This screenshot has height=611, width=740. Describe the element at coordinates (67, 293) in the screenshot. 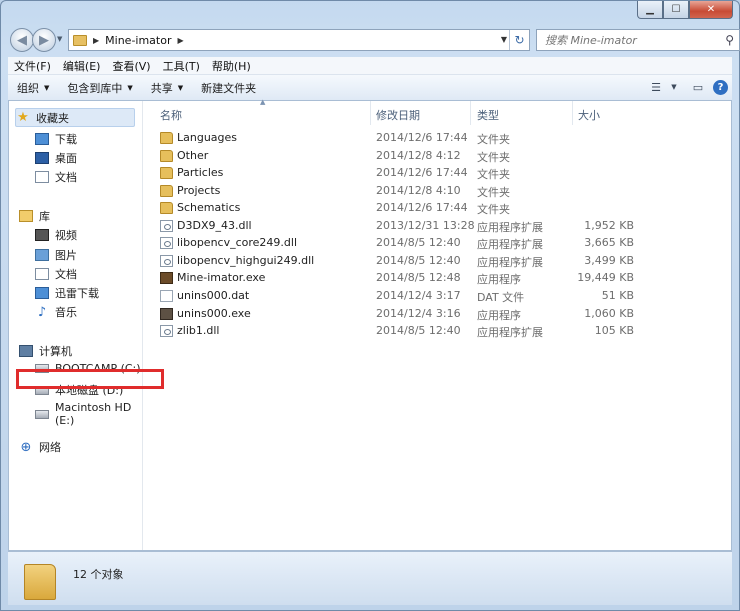

I see `nav-thunder-downloads: 迅雷下载` at that location.